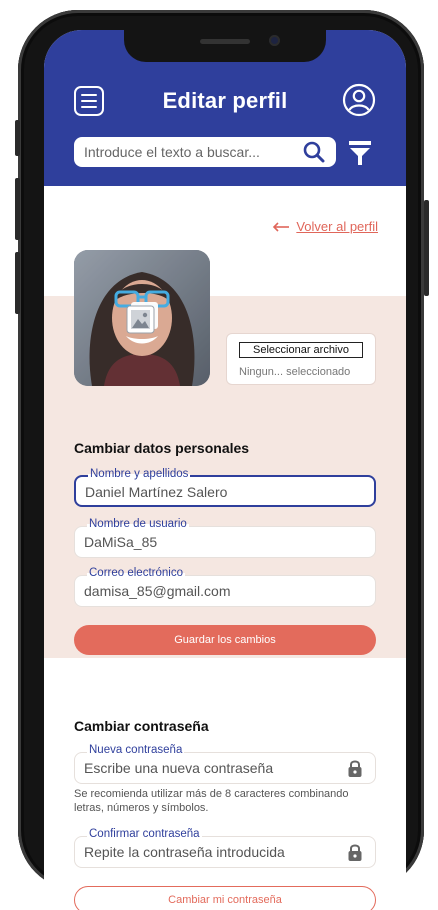  I want to click on full-name-value: Daniel Martínez Salero, so click(156, 492).